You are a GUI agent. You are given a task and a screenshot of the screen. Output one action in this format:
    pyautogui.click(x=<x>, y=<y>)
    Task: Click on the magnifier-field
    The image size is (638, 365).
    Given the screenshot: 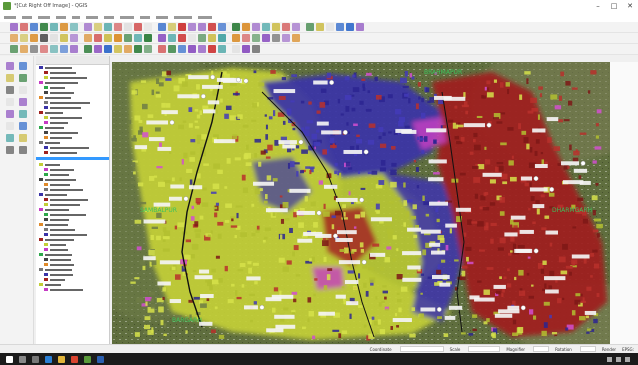 What is the action you would take?
    pyautogui.click(x=541, y=349)
    